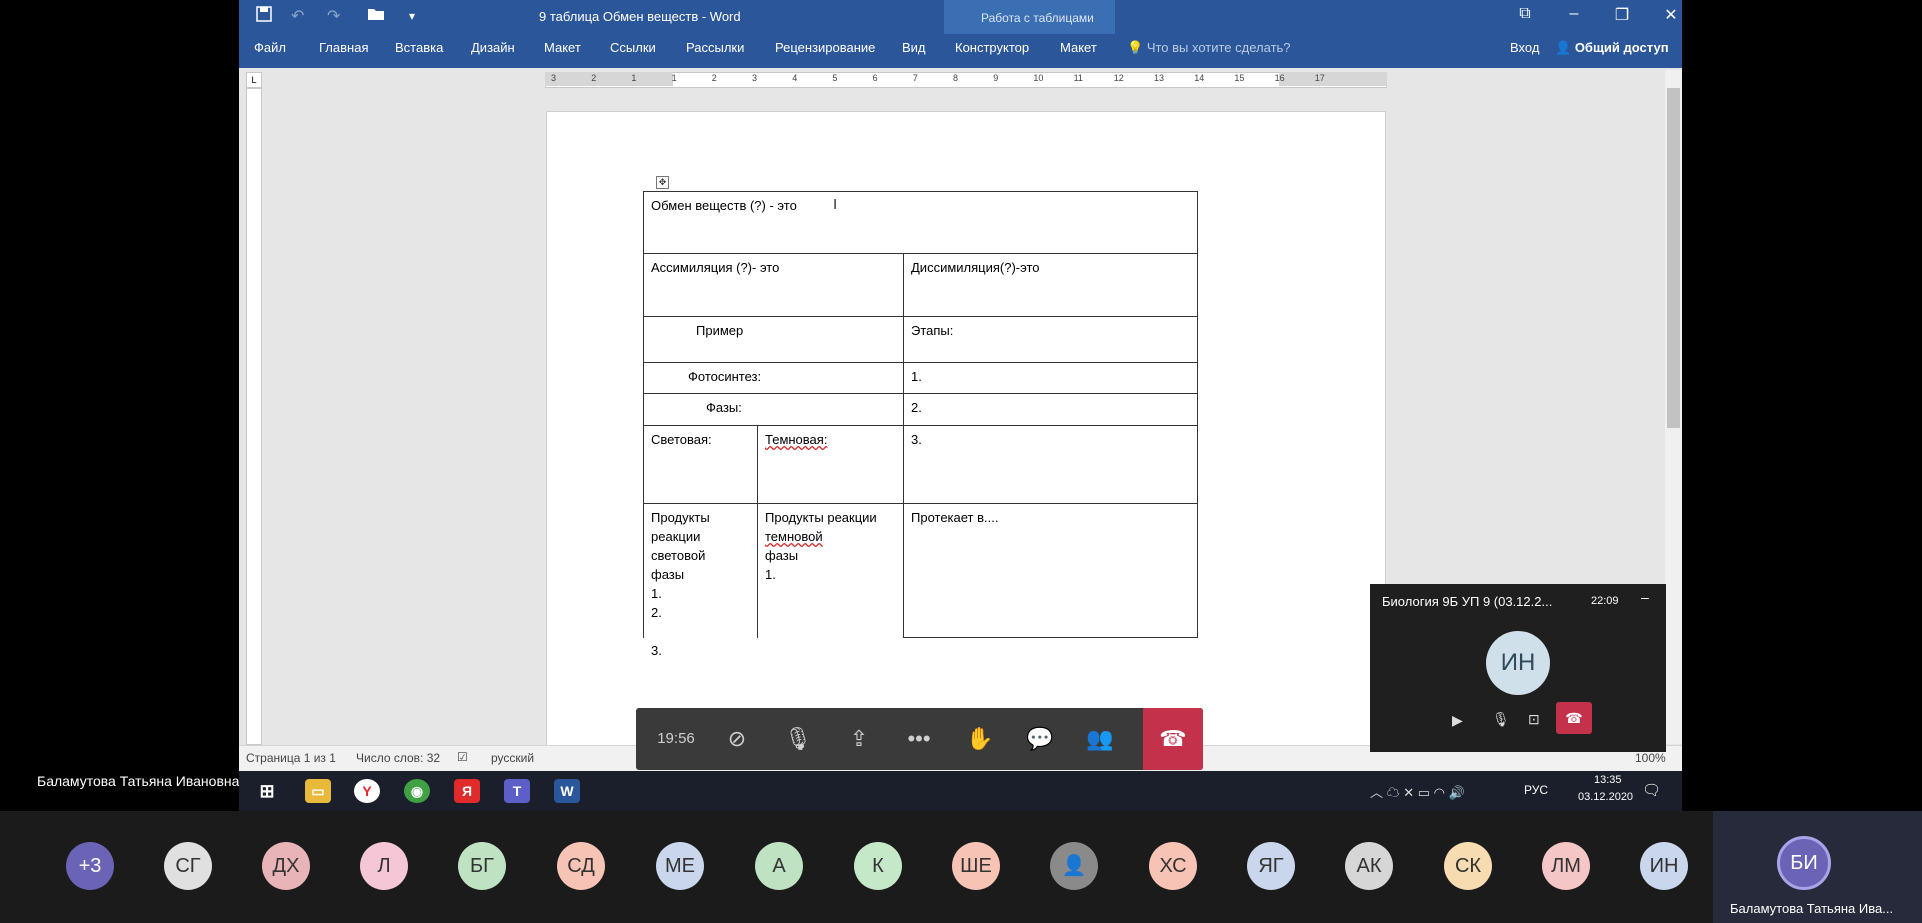 This screenshot has height=923, width=1922. Describe the element at coordinates (1608, 780) in the screenshot. I see `clock-time: 13:35` at that location.